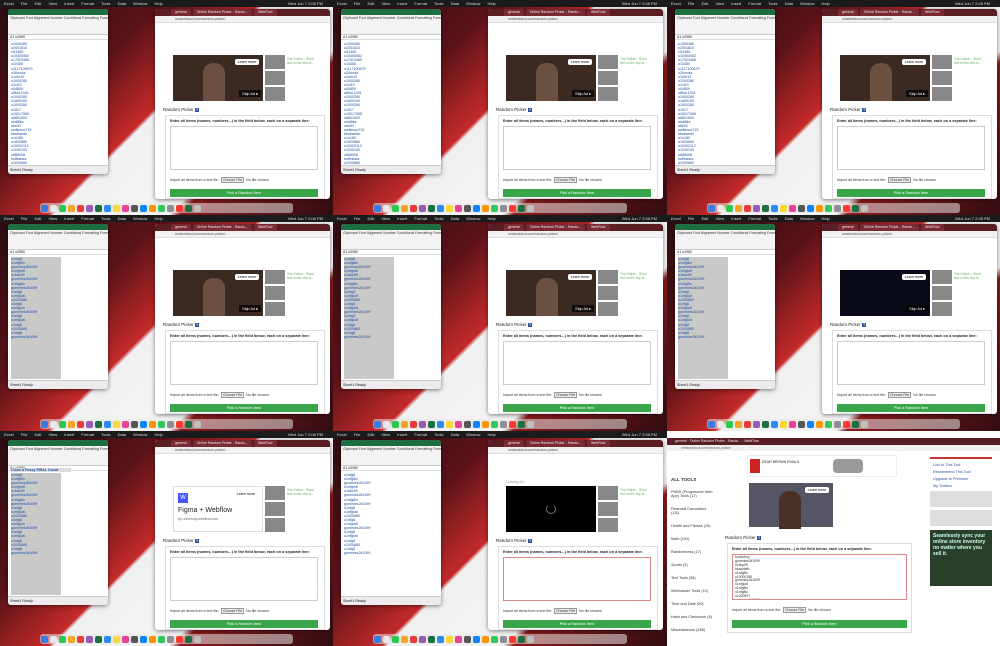 This screenshot has height=646, width=1000. I want to click on pick-random-button: Pick a Random Item, so click(911, 408).